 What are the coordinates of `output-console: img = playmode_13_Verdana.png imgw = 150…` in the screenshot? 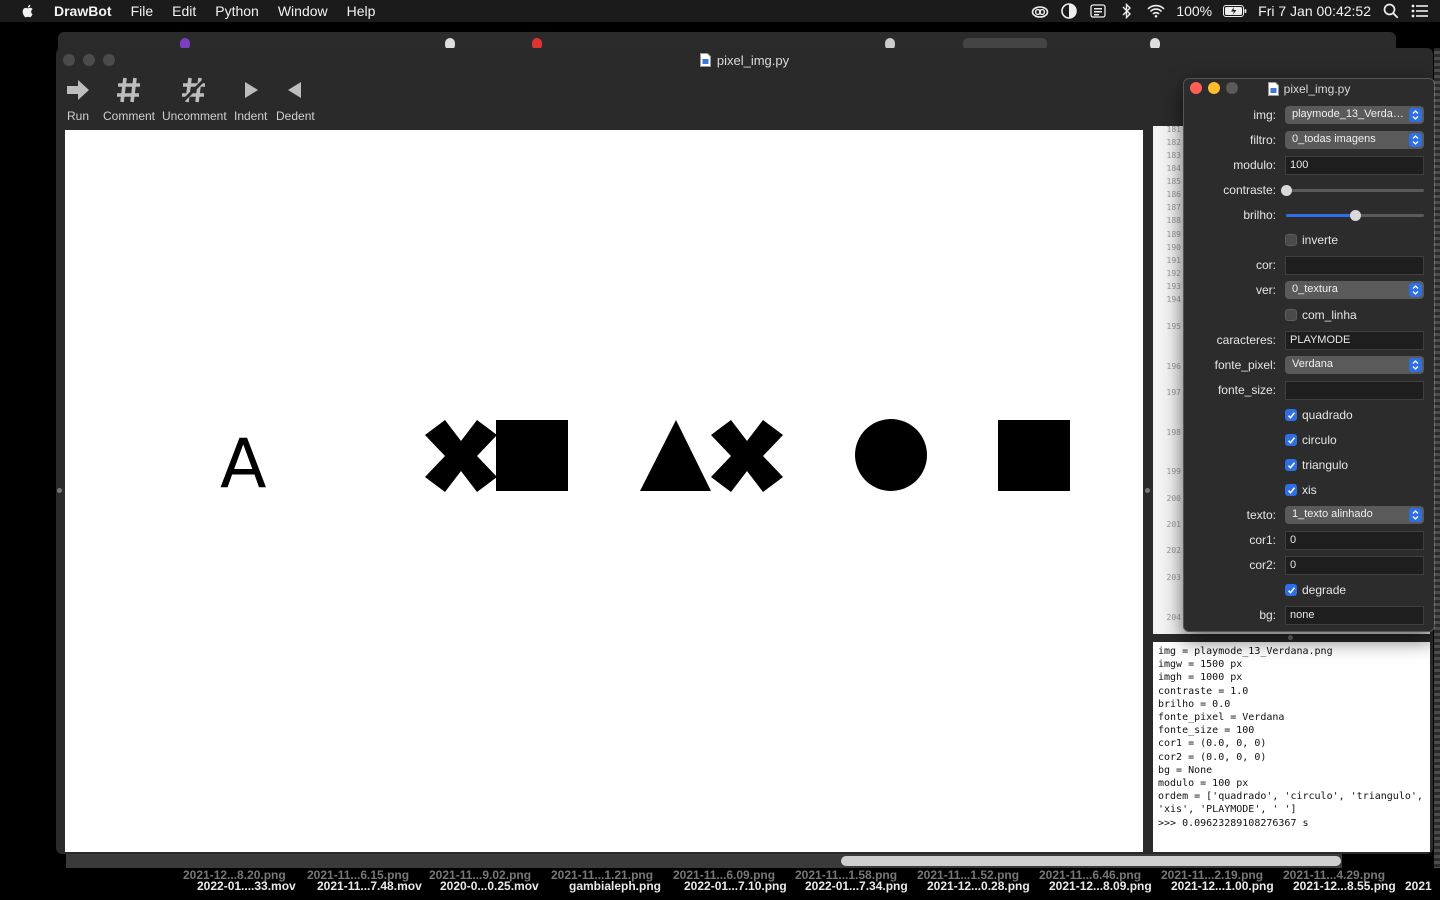 It's located at (1291, 747).